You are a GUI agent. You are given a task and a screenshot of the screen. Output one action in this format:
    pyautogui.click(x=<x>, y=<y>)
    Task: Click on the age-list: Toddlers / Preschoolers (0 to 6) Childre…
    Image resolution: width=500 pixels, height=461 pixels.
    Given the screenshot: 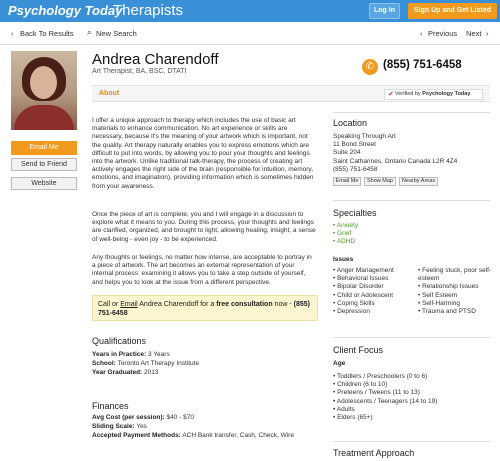 What is the action you would take?
    pyautogui.click(x=413, y=397)
    